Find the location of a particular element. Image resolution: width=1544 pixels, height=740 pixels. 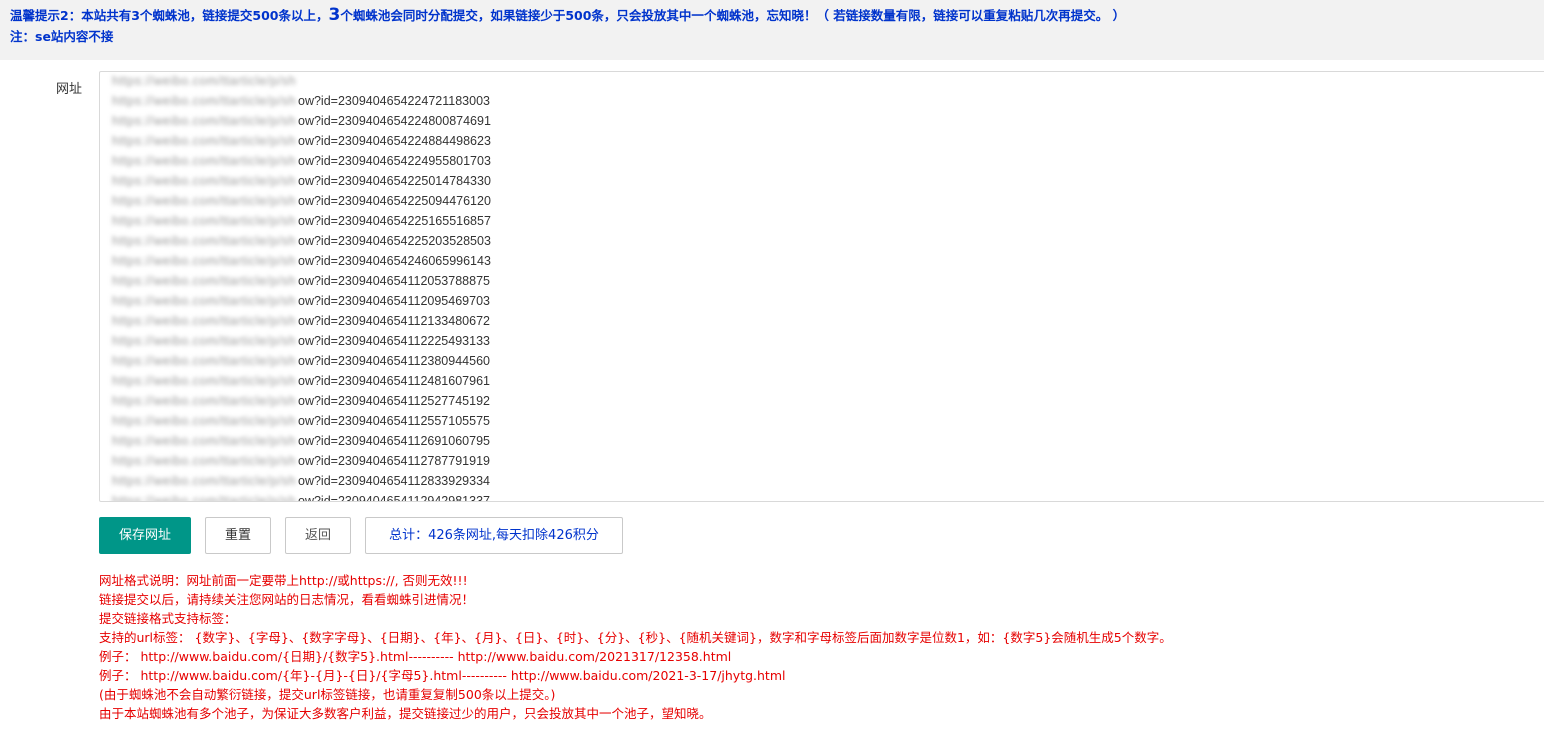

url-id-text: ow?id=2309404654112557105575 is located at coordinates (394, 421).